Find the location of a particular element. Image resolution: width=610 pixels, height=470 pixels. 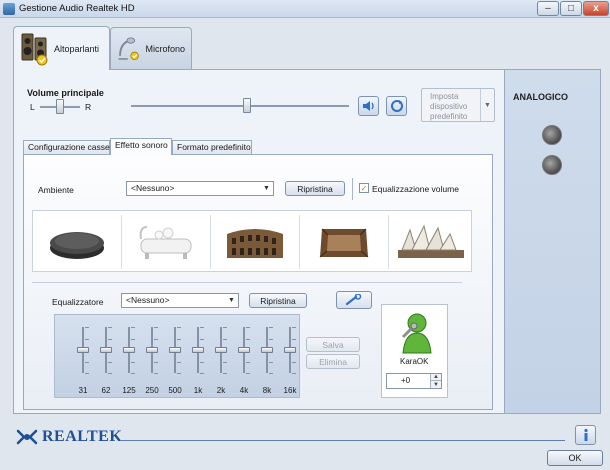

eq-band-label: 2k is located at coordinates (221, 390).